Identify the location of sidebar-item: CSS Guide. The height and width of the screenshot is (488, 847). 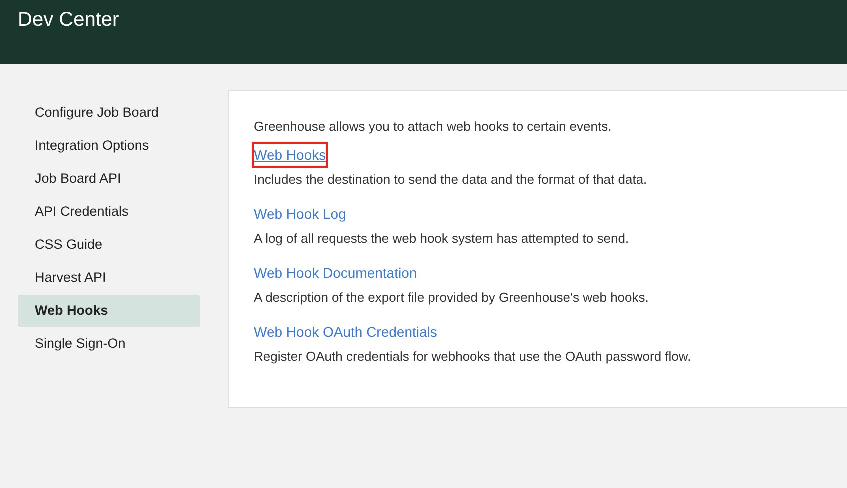
(109, 245).